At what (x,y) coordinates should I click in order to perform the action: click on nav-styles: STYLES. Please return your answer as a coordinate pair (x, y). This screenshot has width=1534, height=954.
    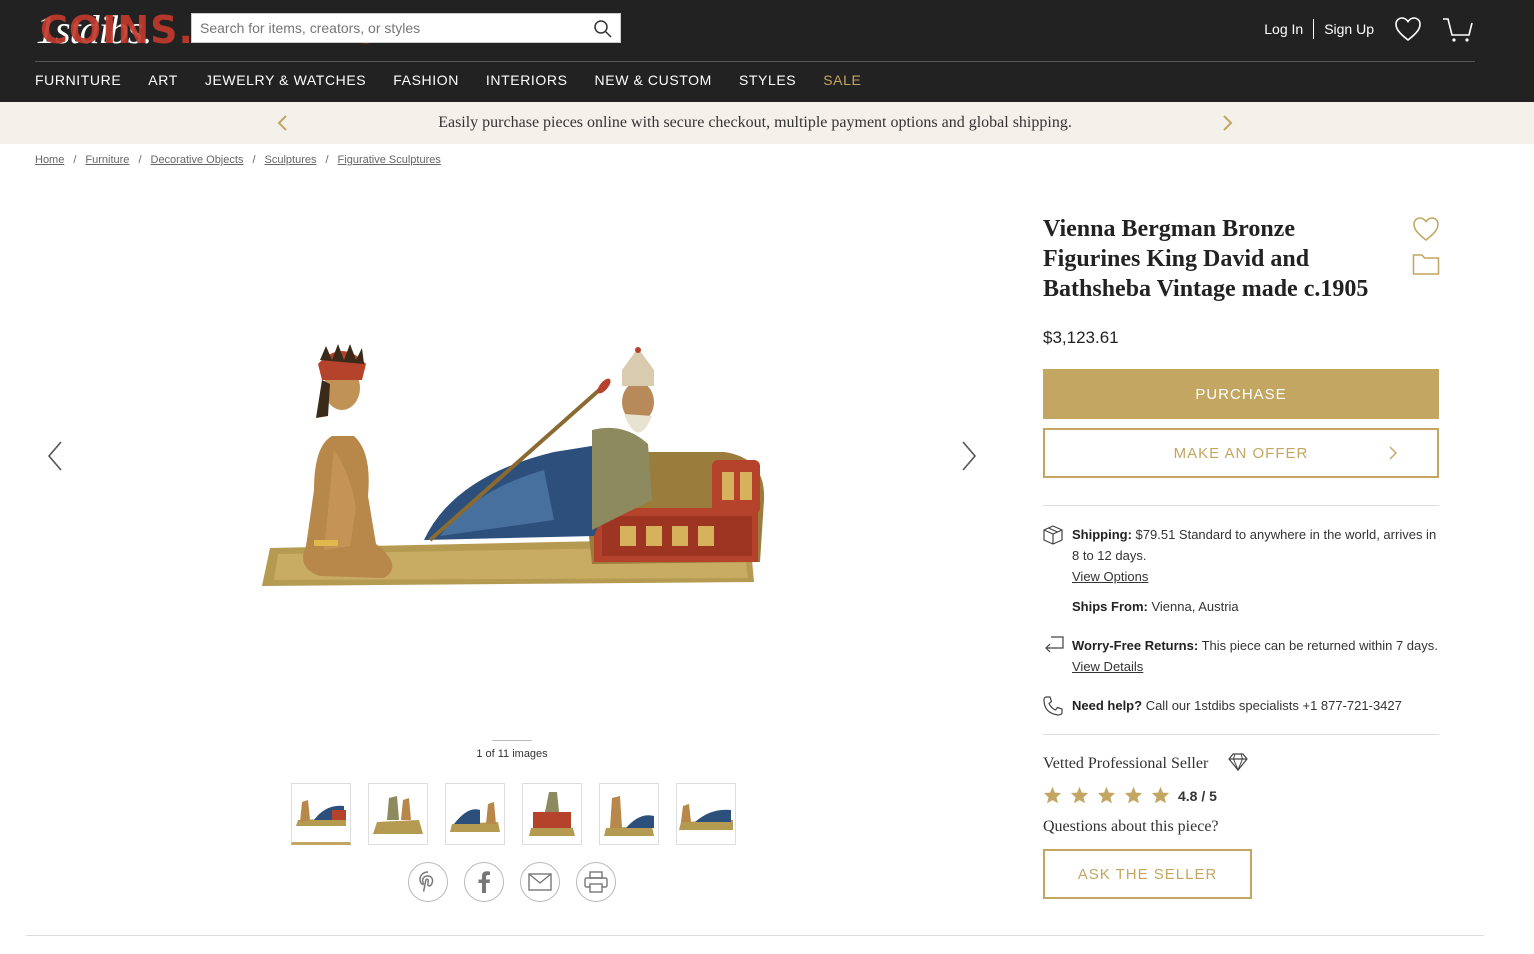
    Looking at the image, I should click on (767, 80).